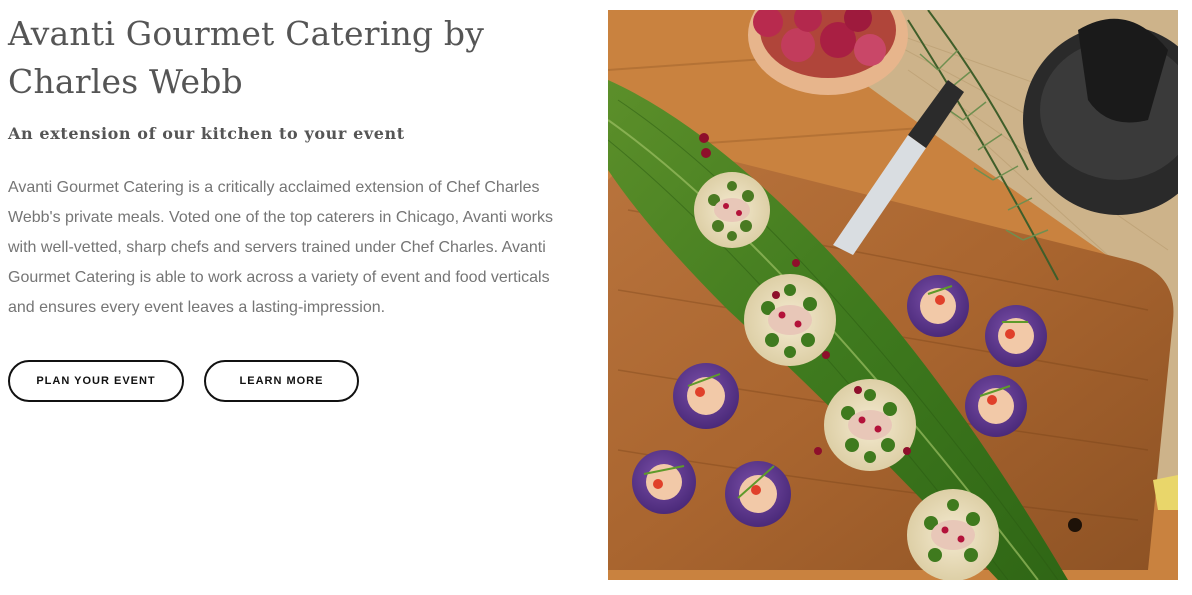 This screenshot has height=595, width=1192. I want to click on hero-buttons: PLAN YOUR EVENT LEARN MORE, so click(298, 381).